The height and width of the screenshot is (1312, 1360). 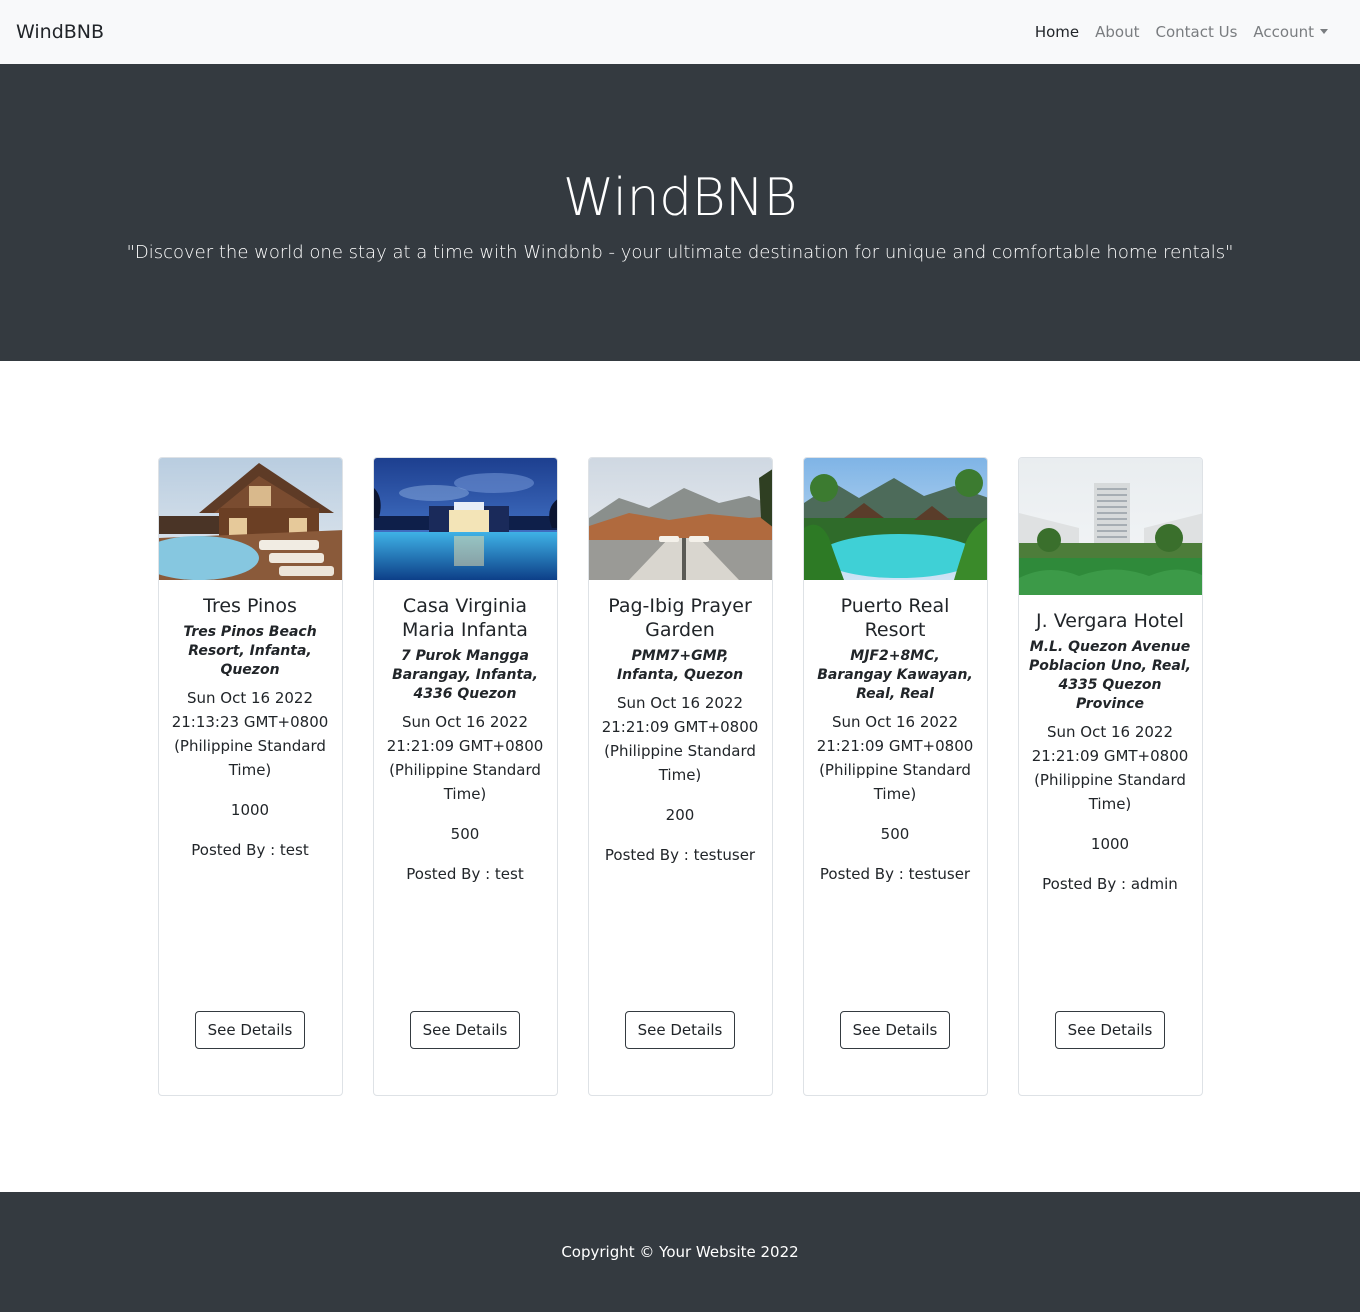 I want to click on mountain-view-photo-icon, so click(x=680, y=519).